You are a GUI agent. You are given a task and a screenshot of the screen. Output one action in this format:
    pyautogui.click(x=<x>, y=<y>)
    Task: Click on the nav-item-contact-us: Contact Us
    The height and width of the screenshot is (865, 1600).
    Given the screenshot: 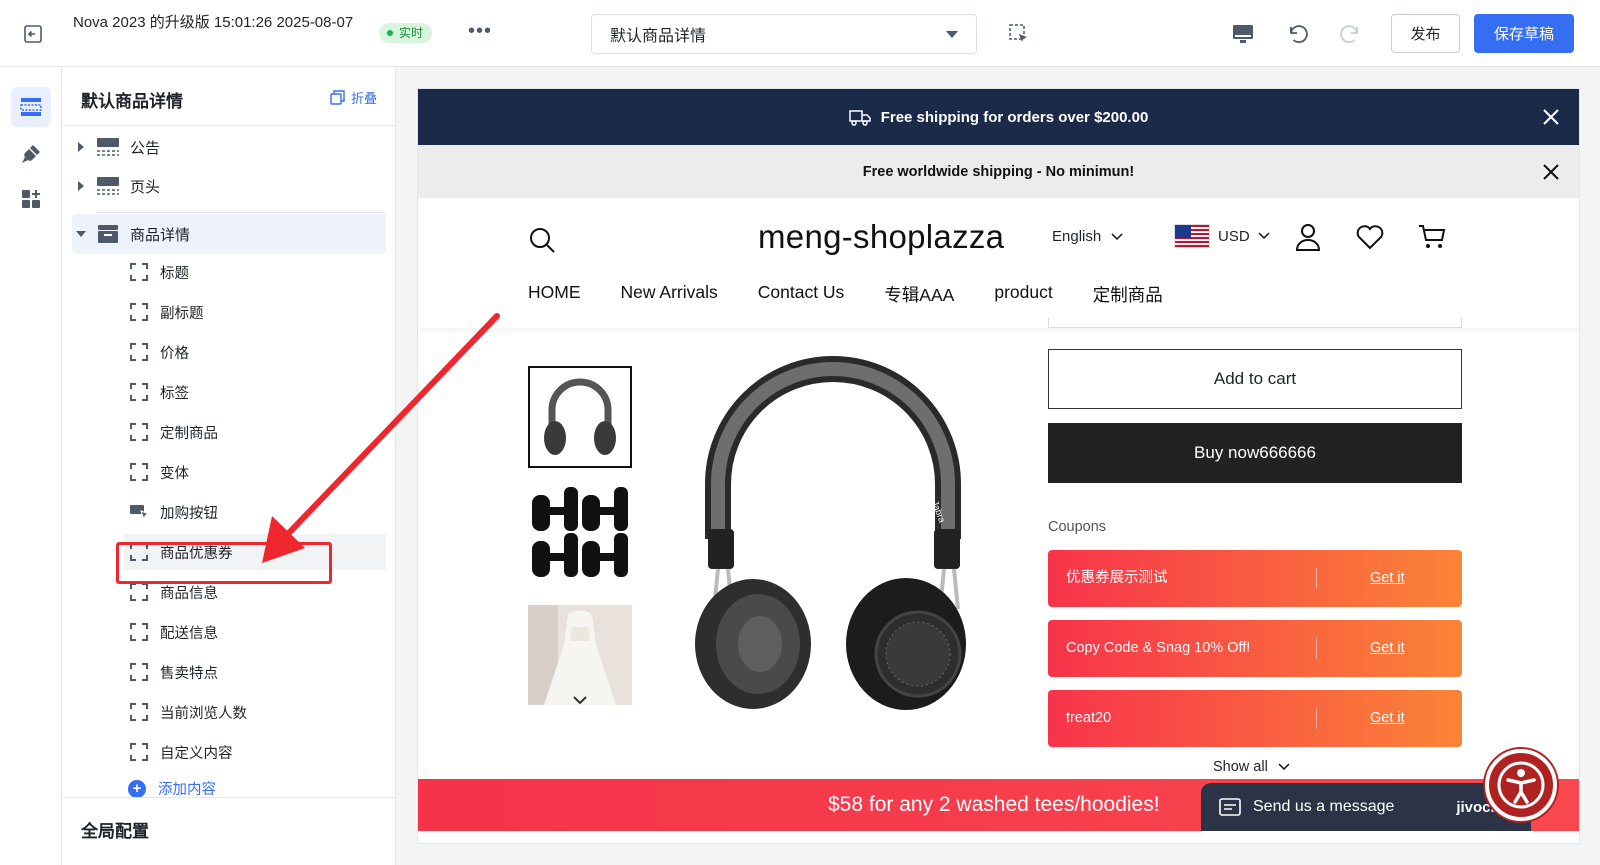 What is the action you would take?
    pyautogui.click(x=801, y=294)
    